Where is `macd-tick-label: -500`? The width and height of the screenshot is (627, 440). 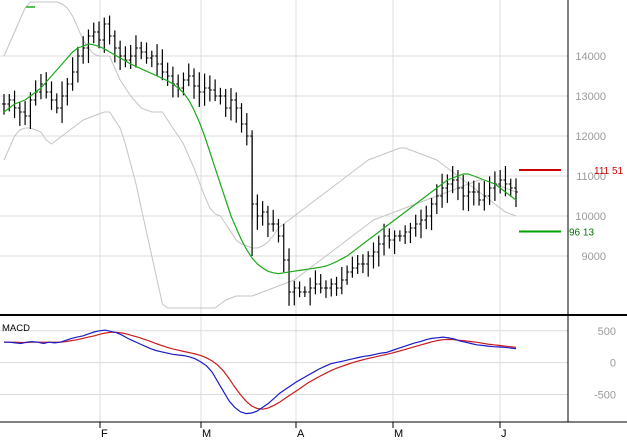 macd-tick-label: -500 is located at coordinates (605, 396).